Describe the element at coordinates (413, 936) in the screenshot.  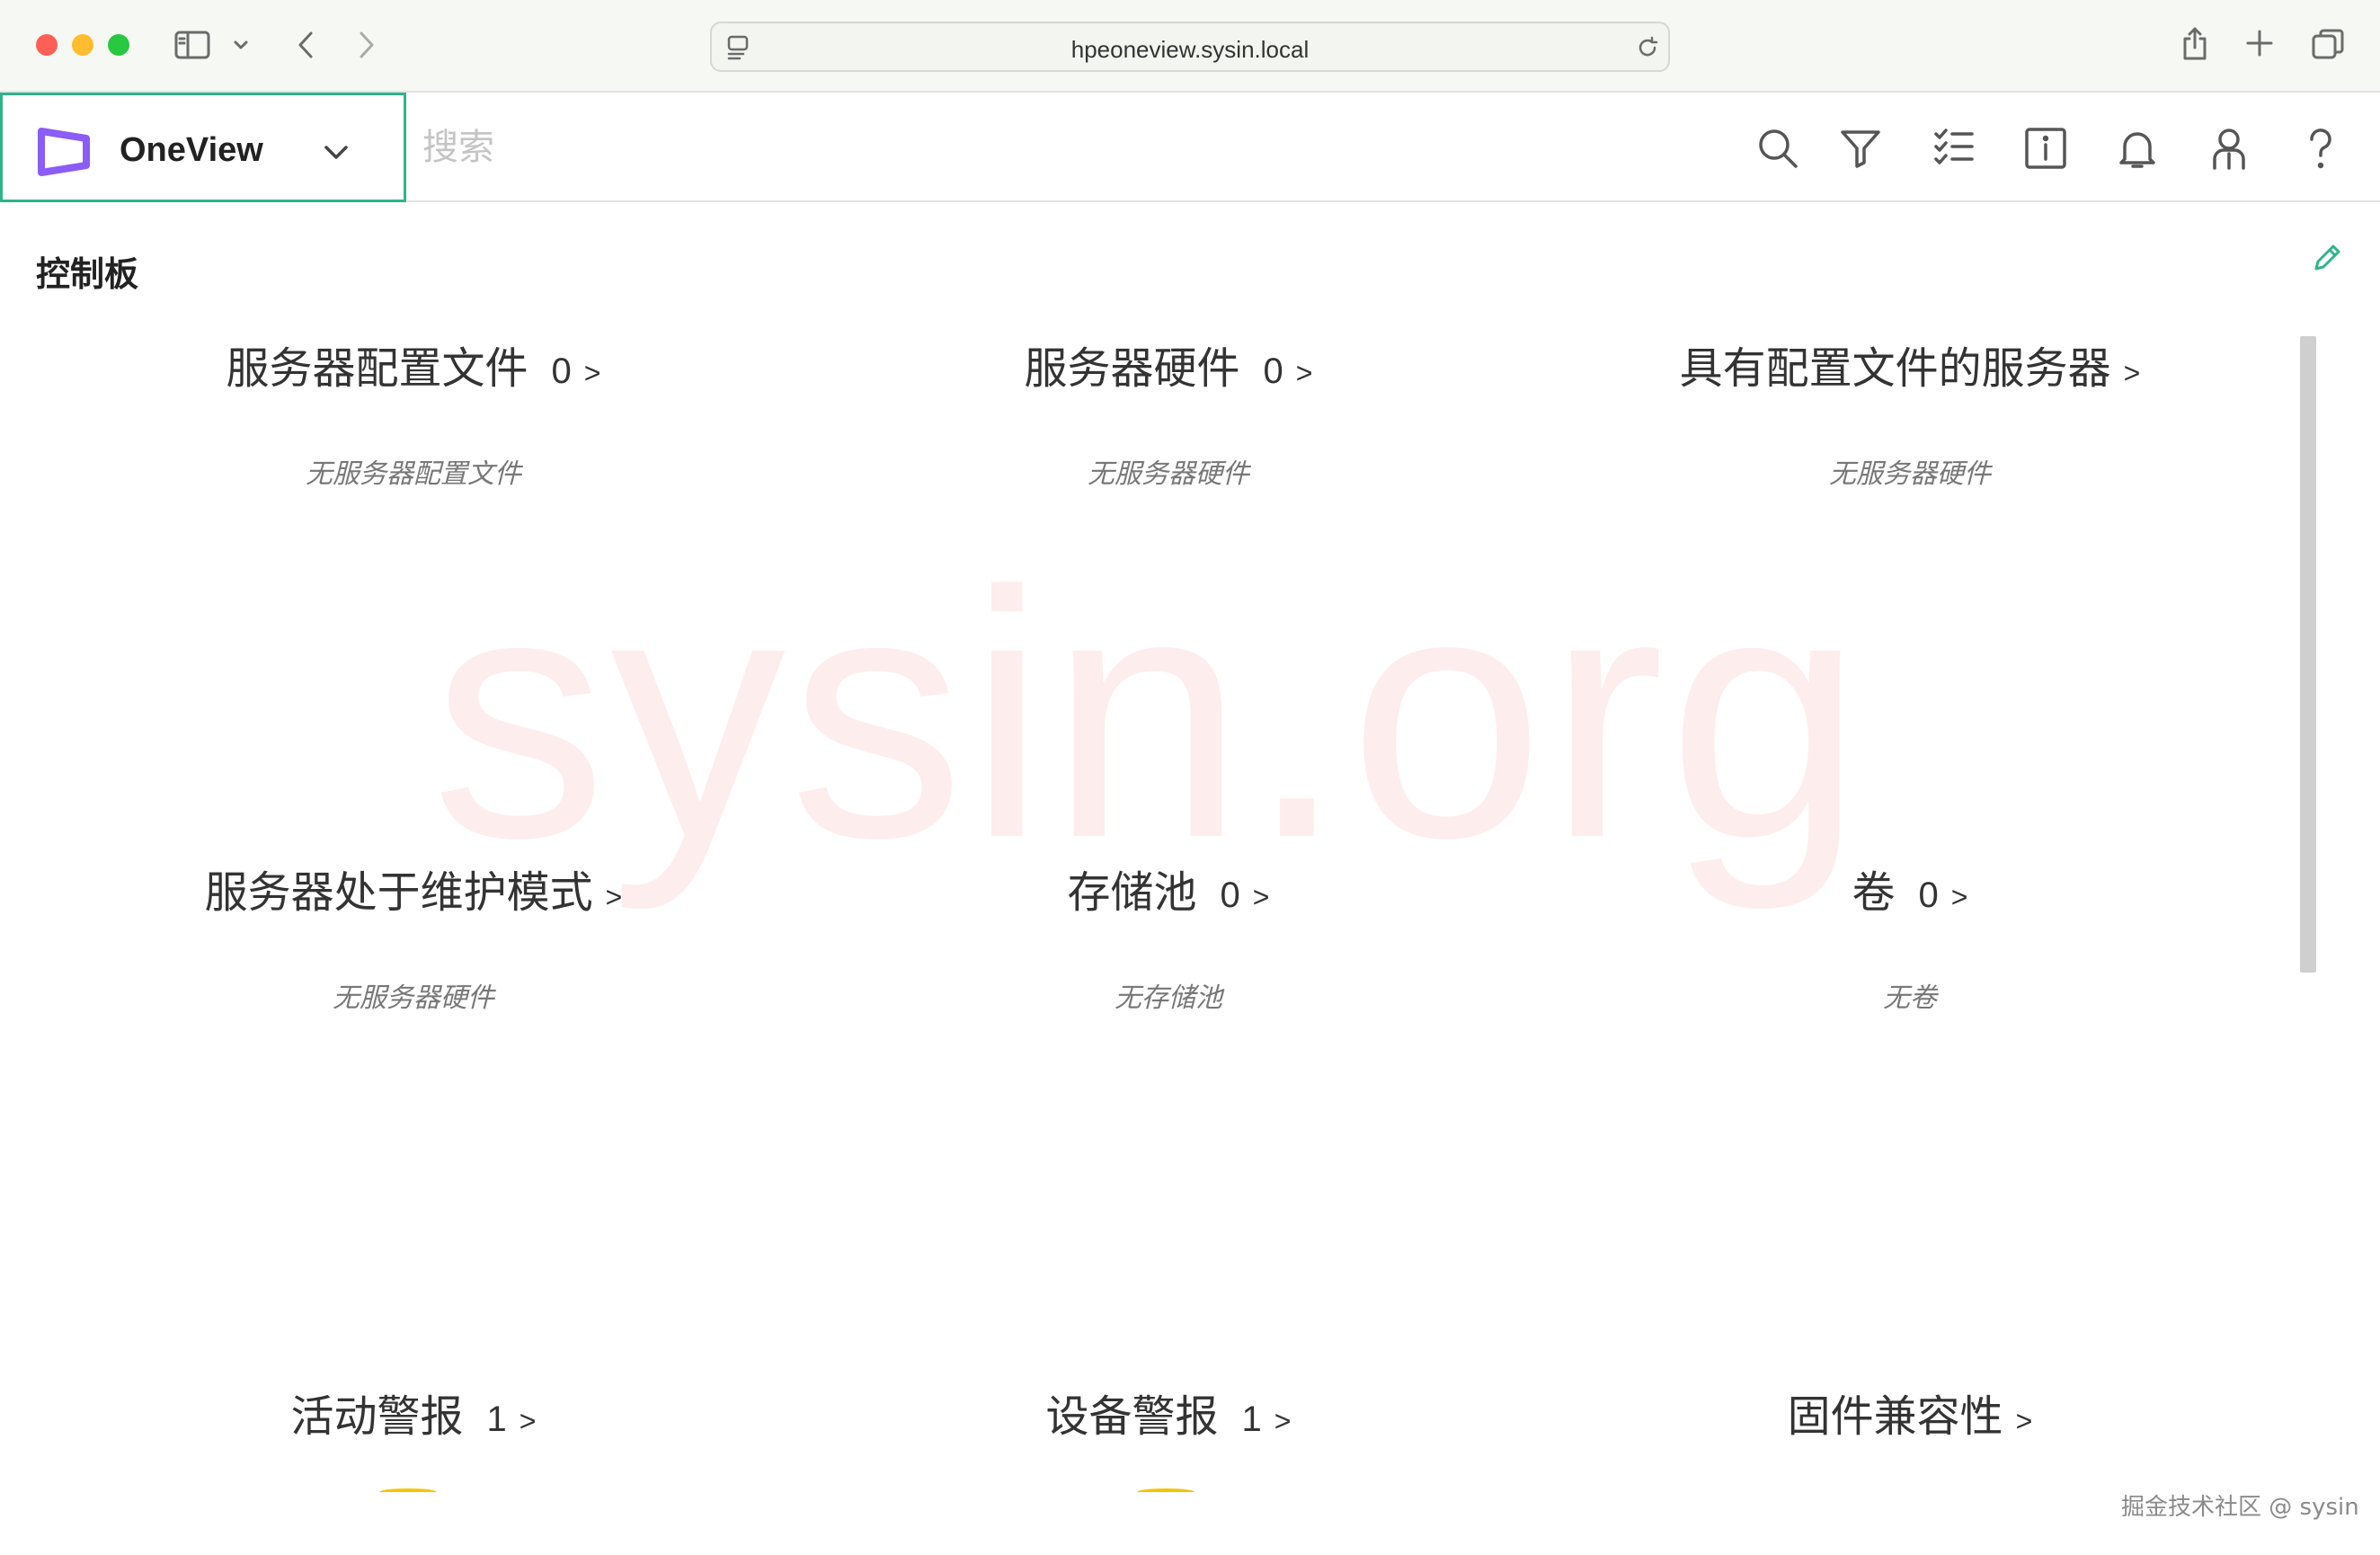
I see `panel-servers-maintenance: 服务器处于维护模式 > 无服务器硬件` at that location.